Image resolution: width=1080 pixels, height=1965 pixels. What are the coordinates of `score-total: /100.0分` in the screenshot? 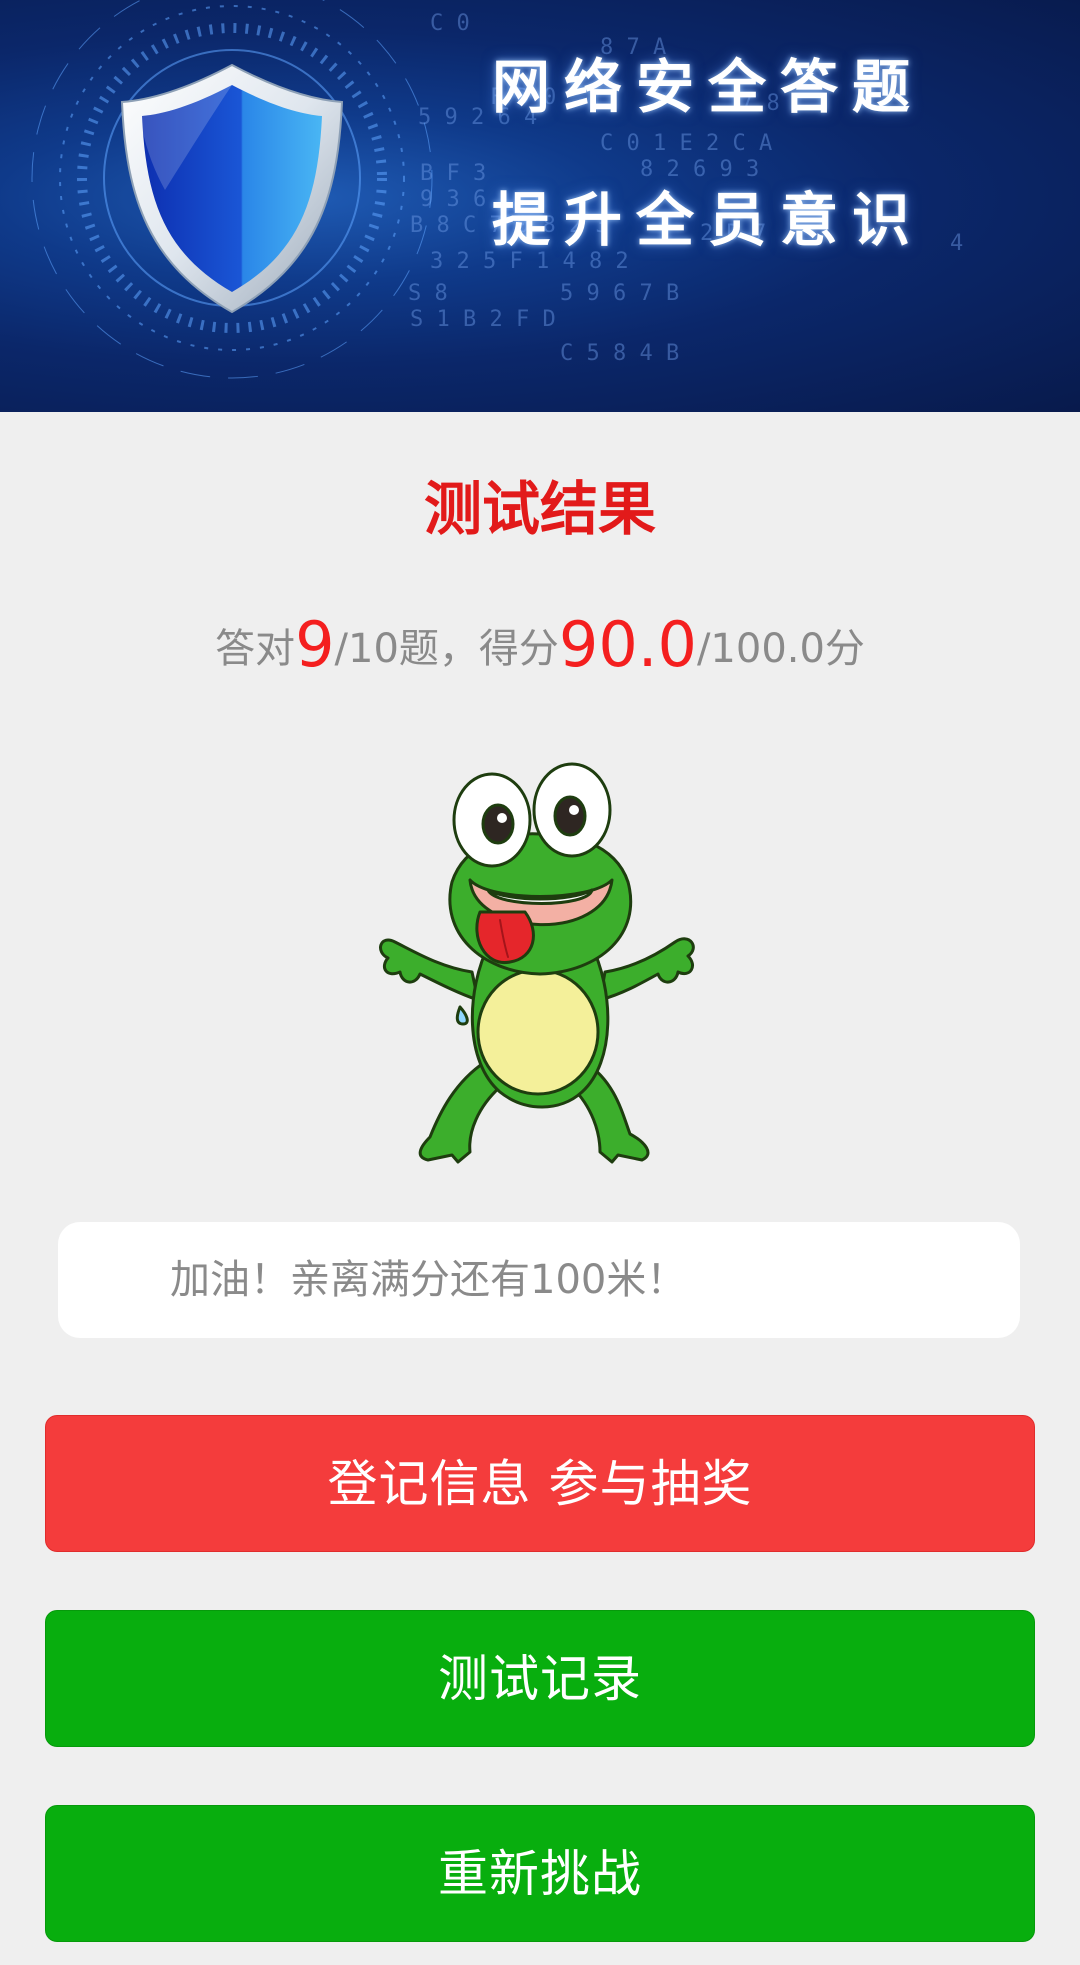 It's located at (780, 649).